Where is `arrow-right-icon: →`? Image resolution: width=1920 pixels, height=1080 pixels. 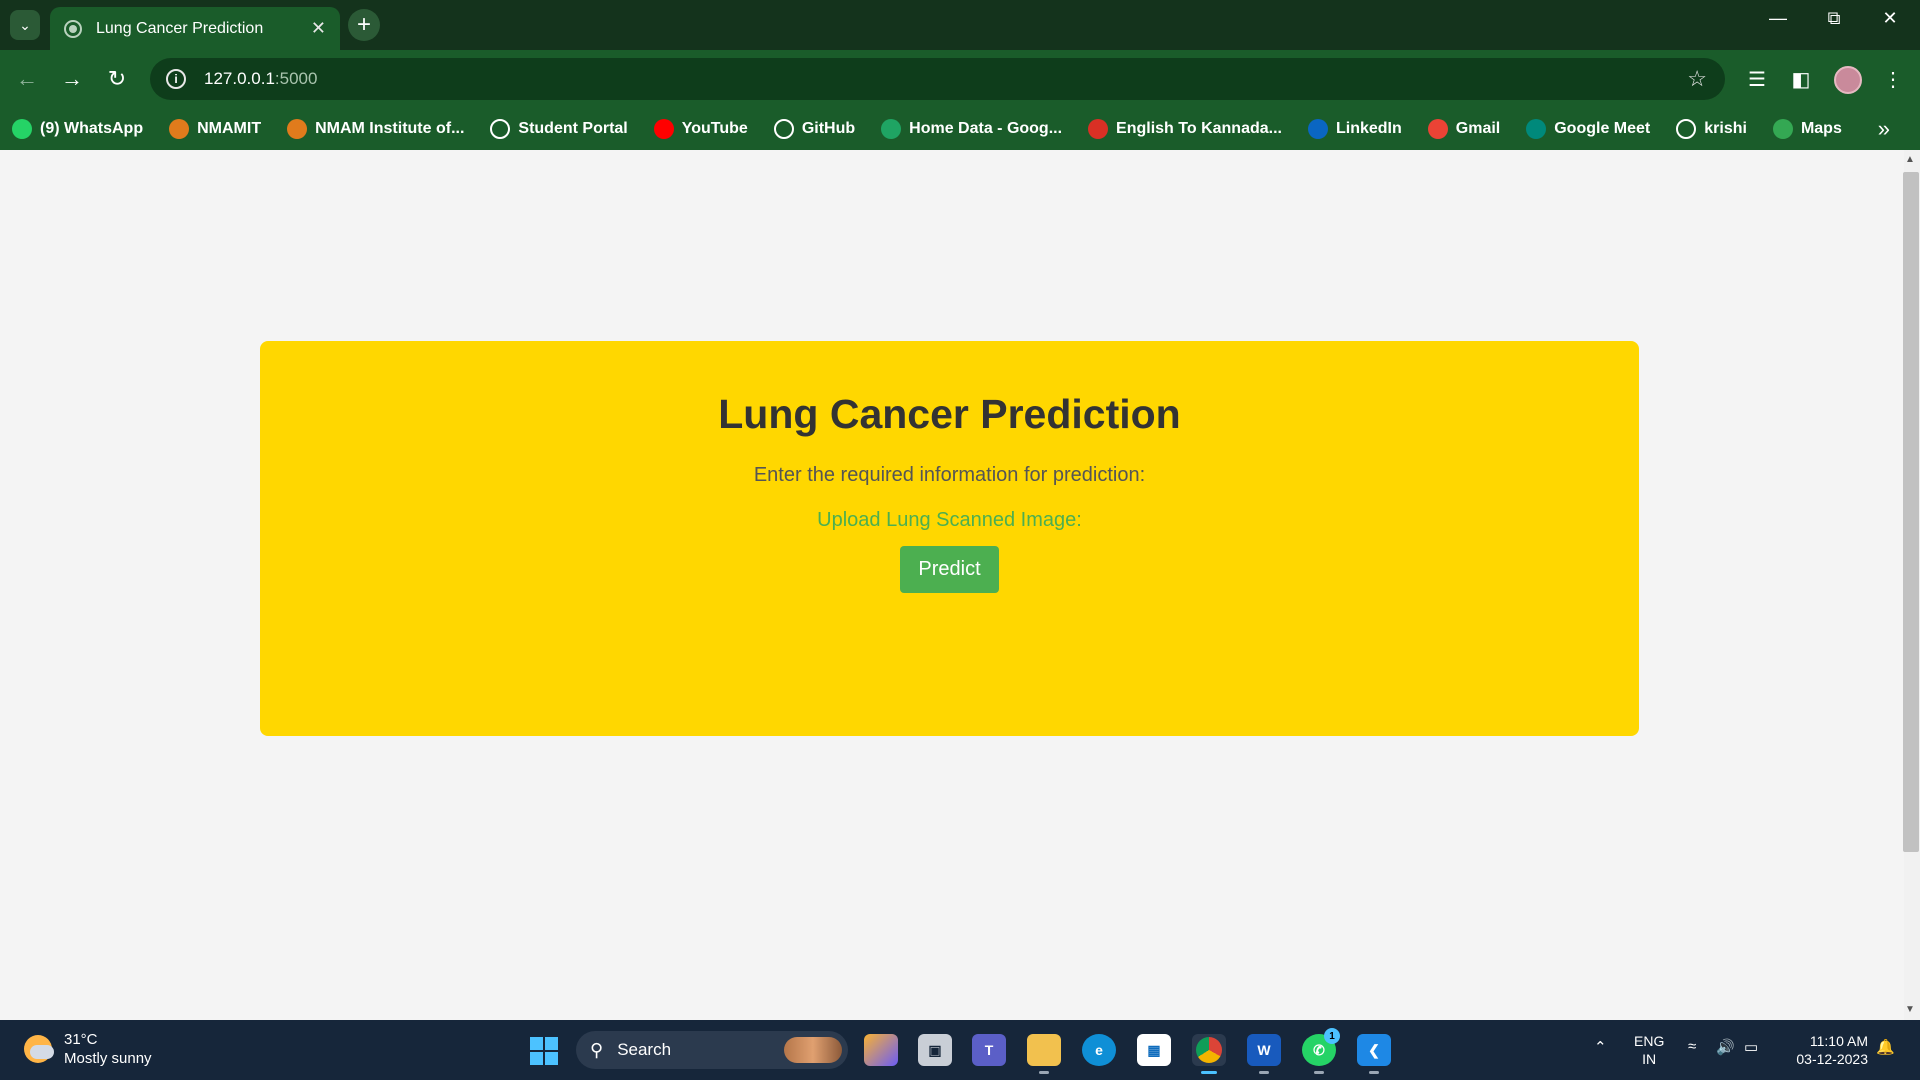
arrow-right-icon: → is located at coordinates (72, 78).